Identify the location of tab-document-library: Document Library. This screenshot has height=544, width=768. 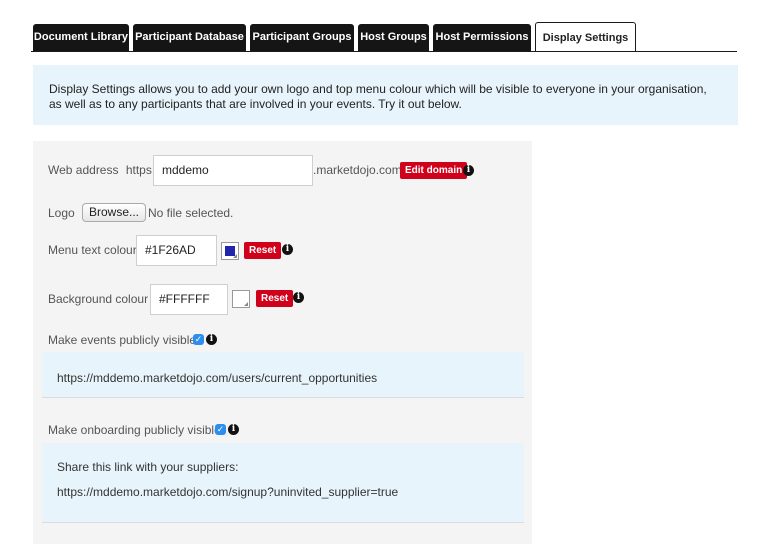
(81, 37).